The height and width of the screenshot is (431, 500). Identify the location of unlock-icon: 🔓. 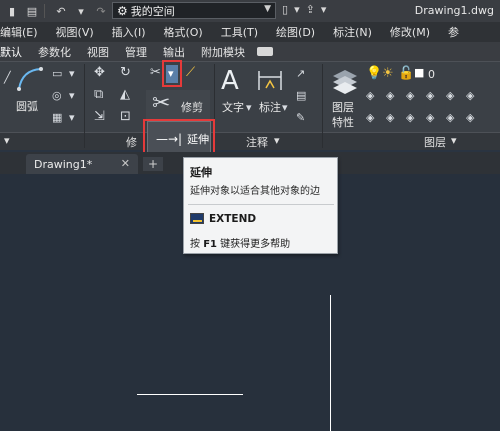
(406, 73).